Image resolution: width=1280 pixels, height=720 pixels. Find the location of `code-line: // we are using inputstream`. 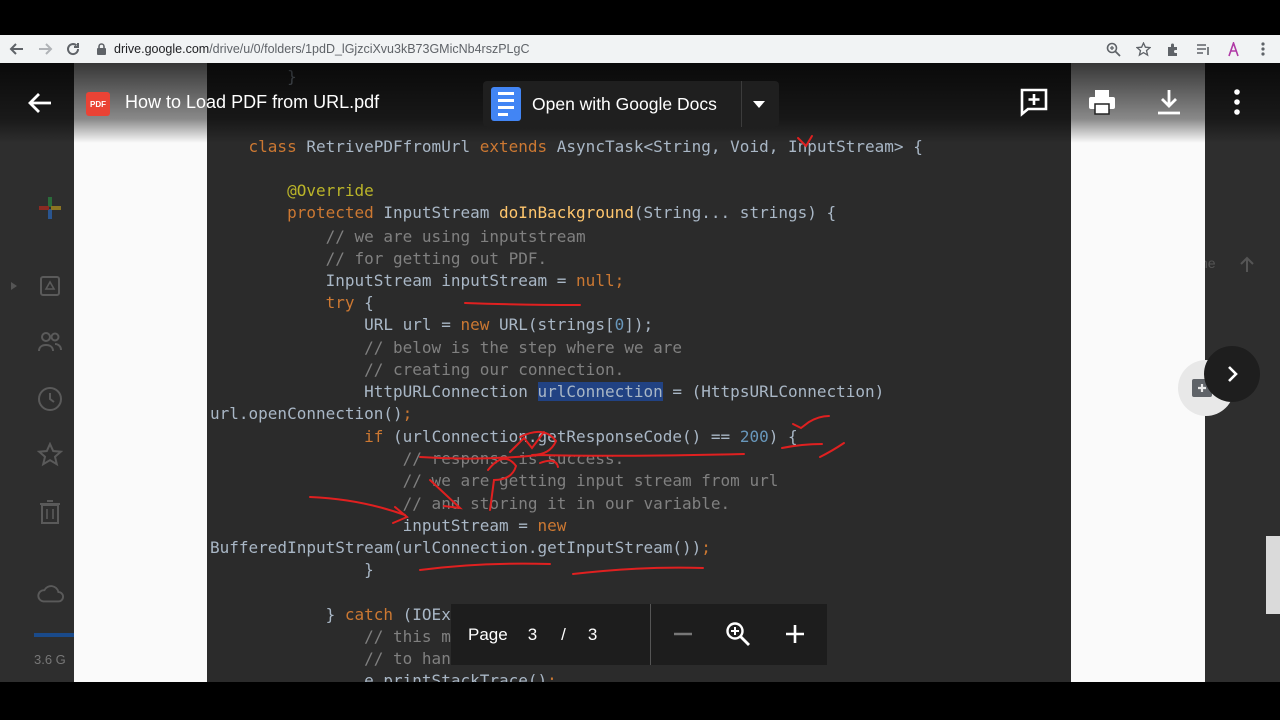

code-line: // we are using inputstream is located at coordinates (398, 236).